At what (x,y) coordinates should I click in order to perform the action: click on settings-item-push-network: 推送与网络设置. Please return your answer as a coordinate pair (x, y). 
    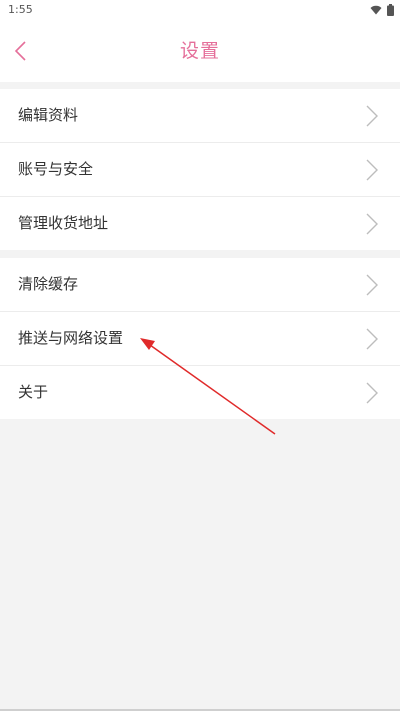
    Looking at the image, I should click on (200, 339).